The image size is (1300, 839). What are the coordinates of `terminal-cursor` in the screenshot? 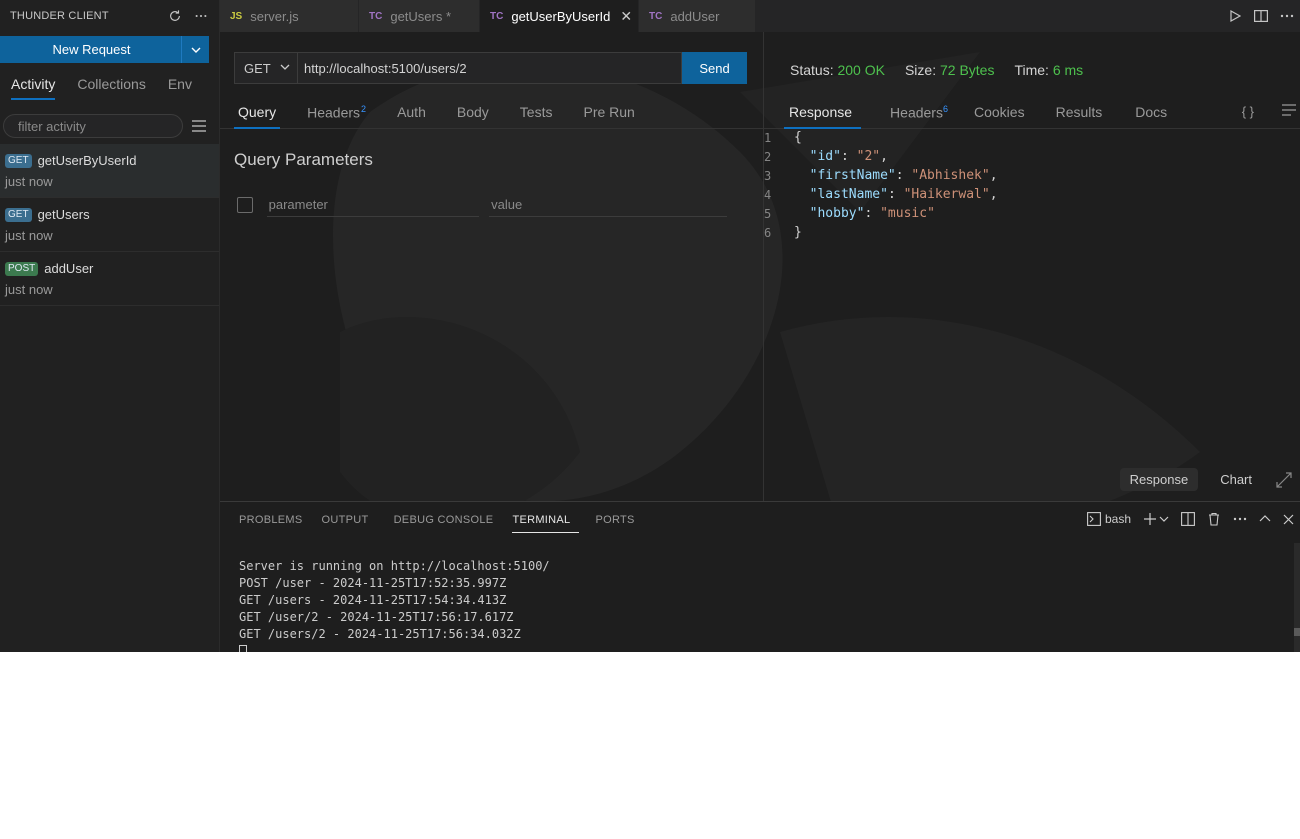 It's located at (243, 648).